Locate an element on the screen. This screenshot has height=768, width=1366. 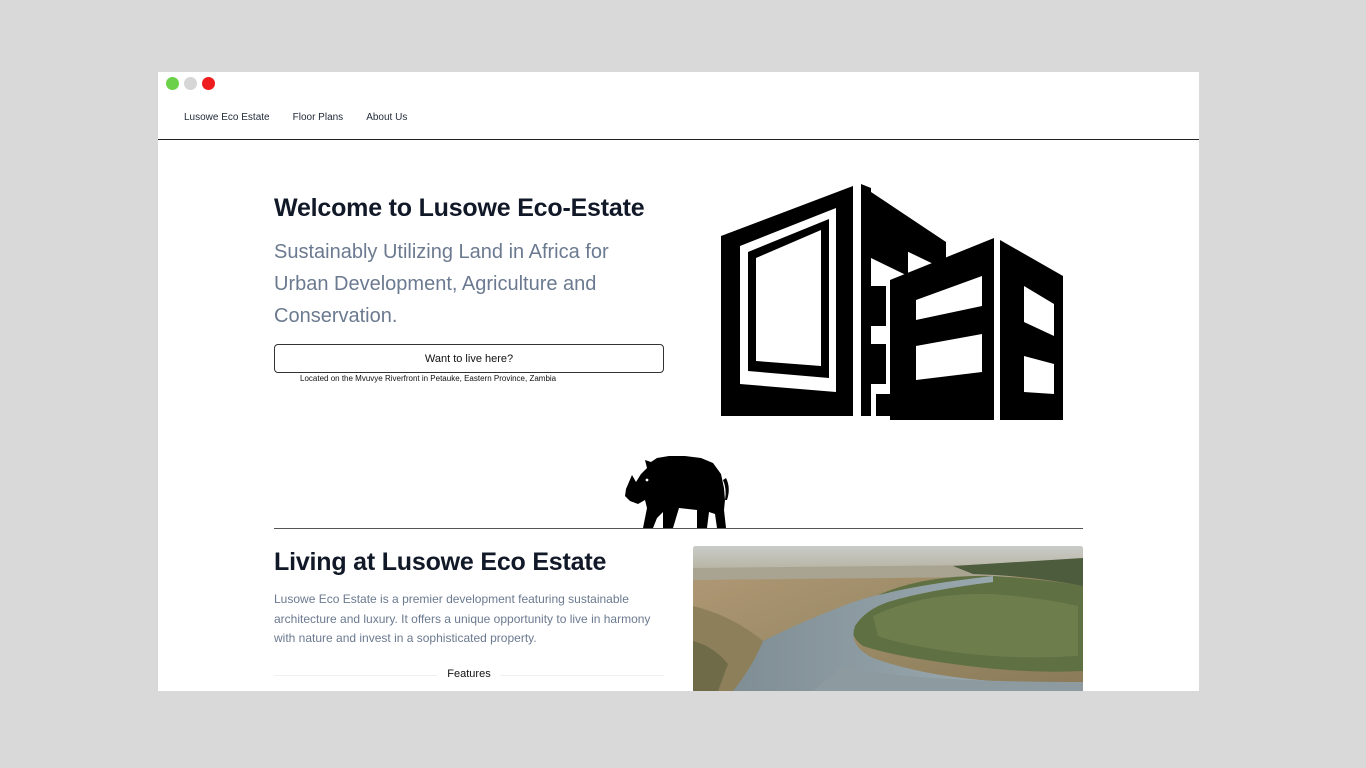
features-label: Features is located at coordinates (469, 674).